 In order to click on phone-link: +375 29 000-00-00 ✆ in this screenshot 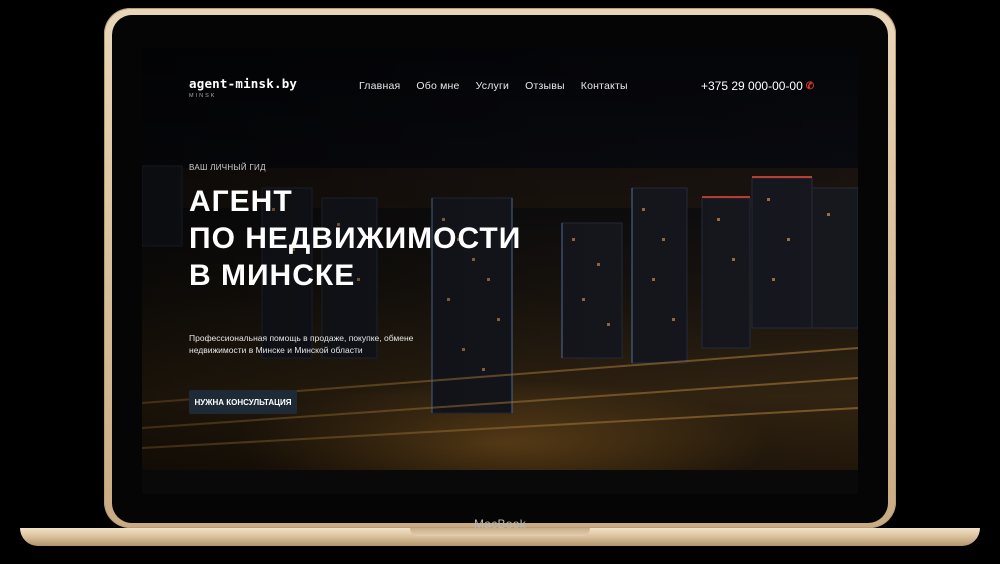, I will do `click(757, 86)`.